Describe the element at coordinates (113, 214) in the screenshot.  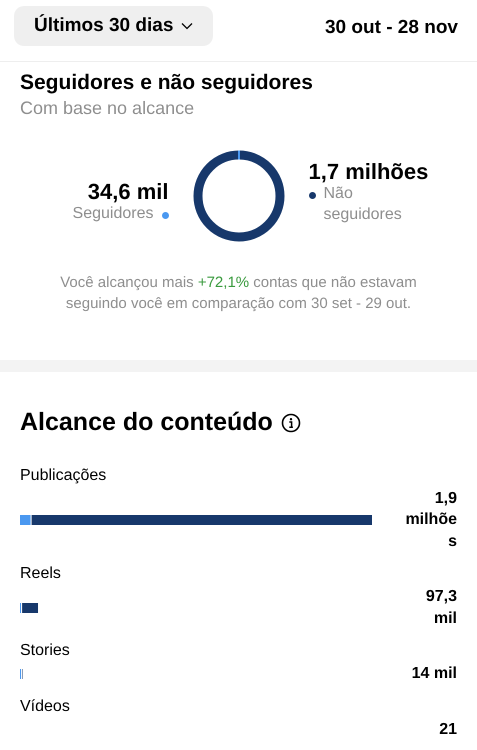
I see `legend-label: Seguidores` at that location.